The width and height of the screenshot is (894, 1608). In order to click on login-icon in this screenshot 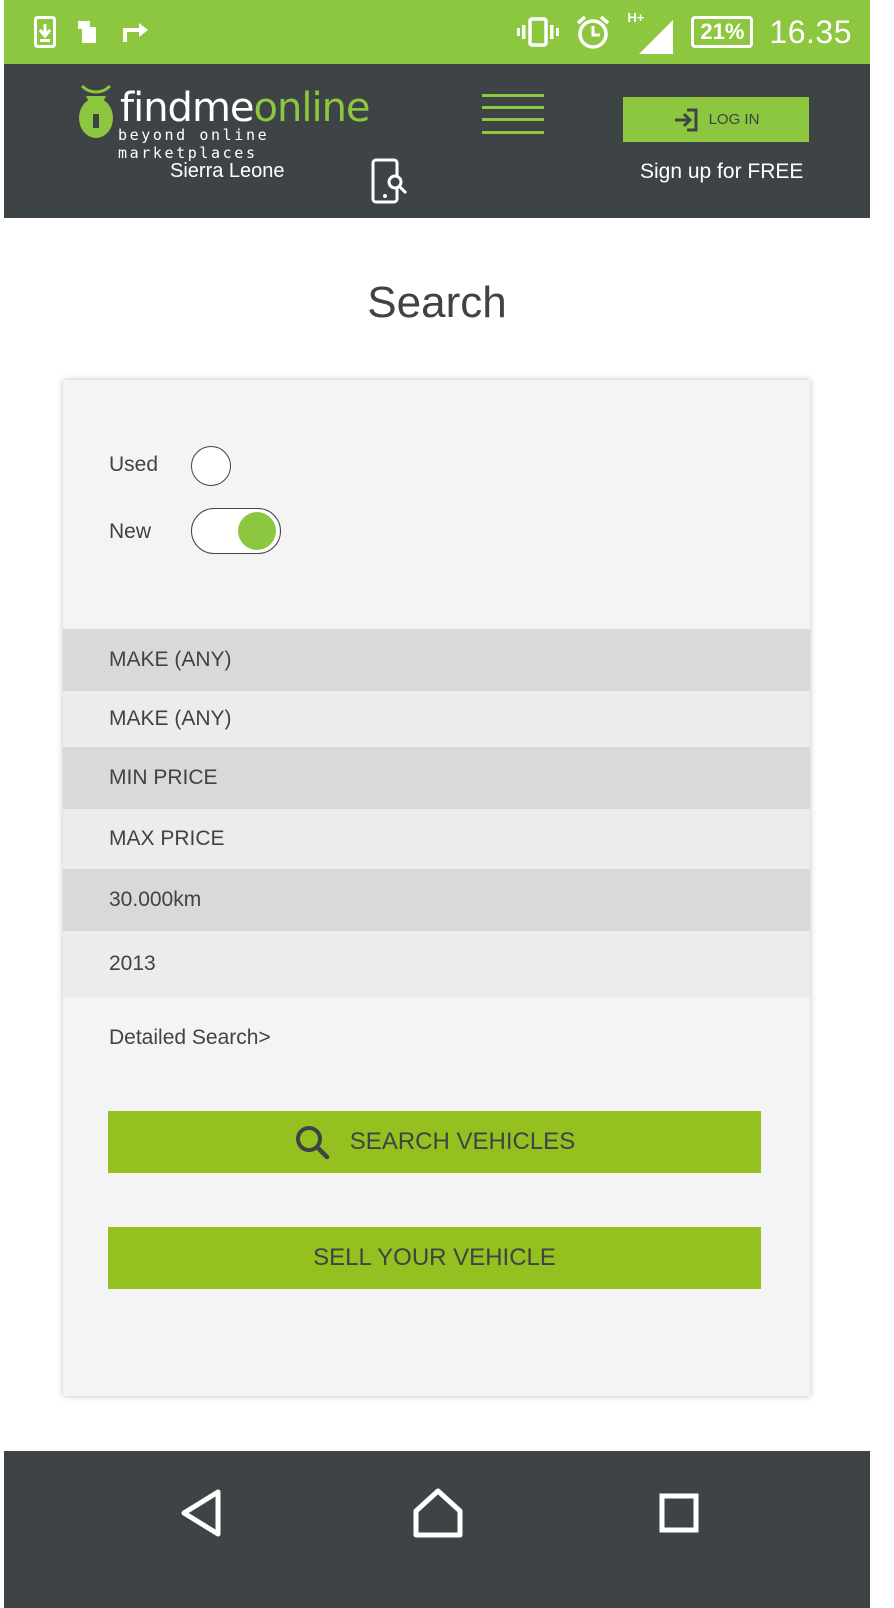, I will do `click(686, 119)`.